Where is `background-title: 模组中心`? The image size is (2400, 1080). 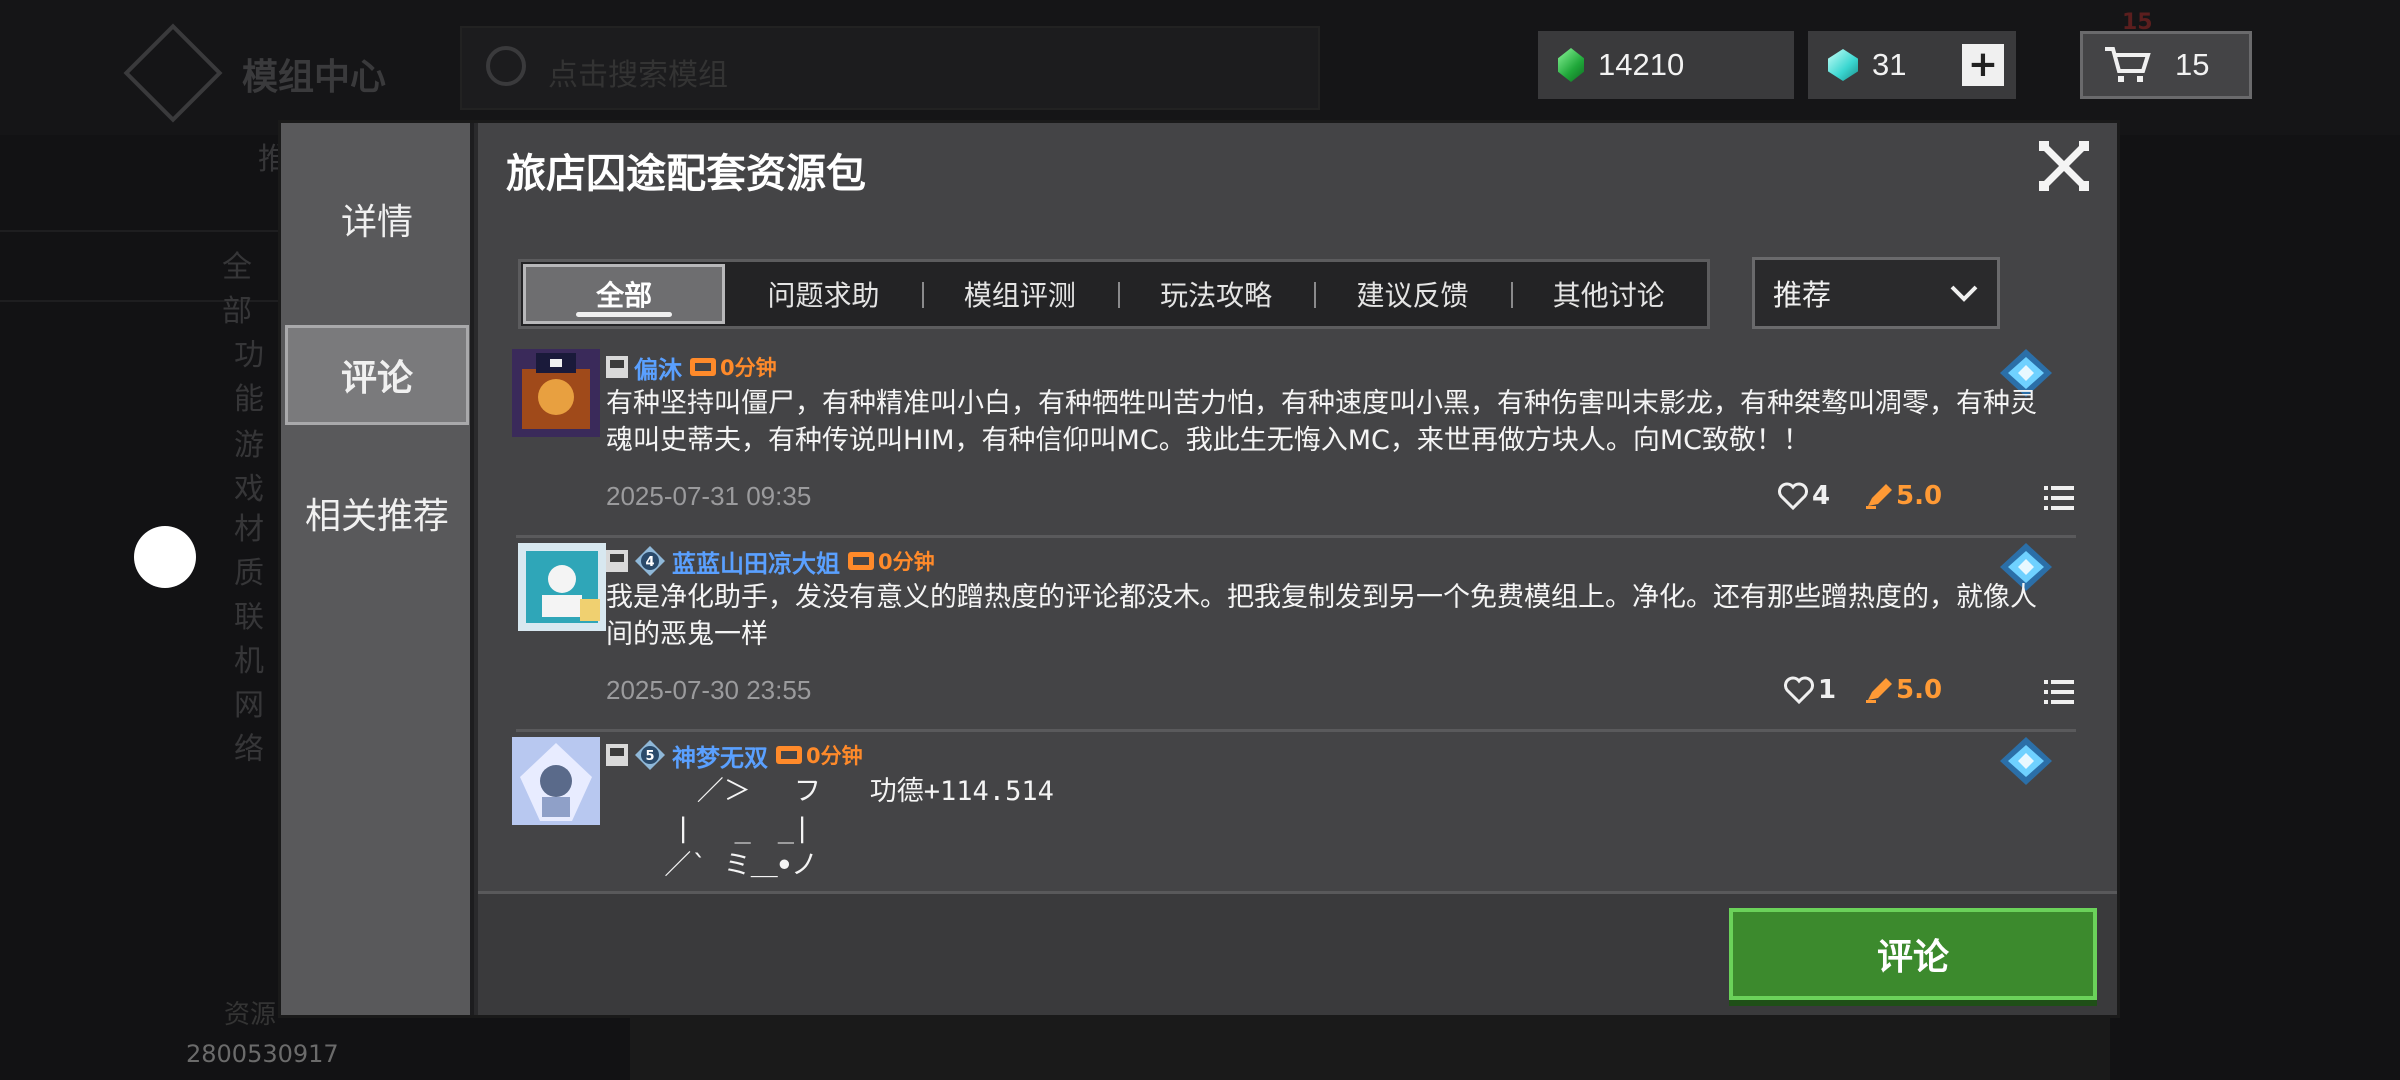 background-title: 模组中心 is located at coordinates (314, 77).